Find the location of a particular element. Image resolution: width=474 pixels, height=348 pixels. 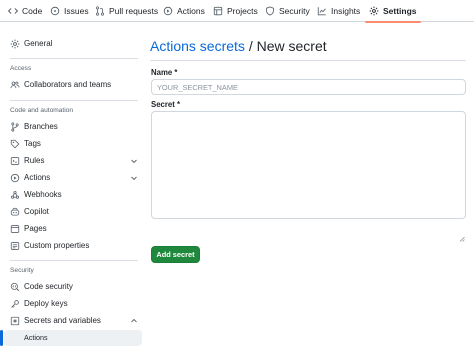

sidebar-item-tags: Tags is located at coordinates (73, 144).